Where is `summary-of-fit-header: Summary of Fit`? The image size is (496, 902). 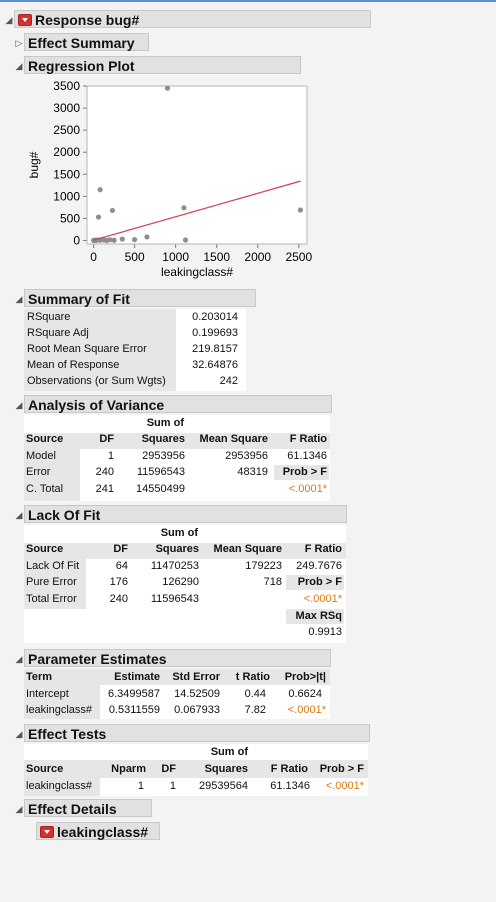
summary-of-fit-header: Summary of Fit is located at coordinates (140, 298).